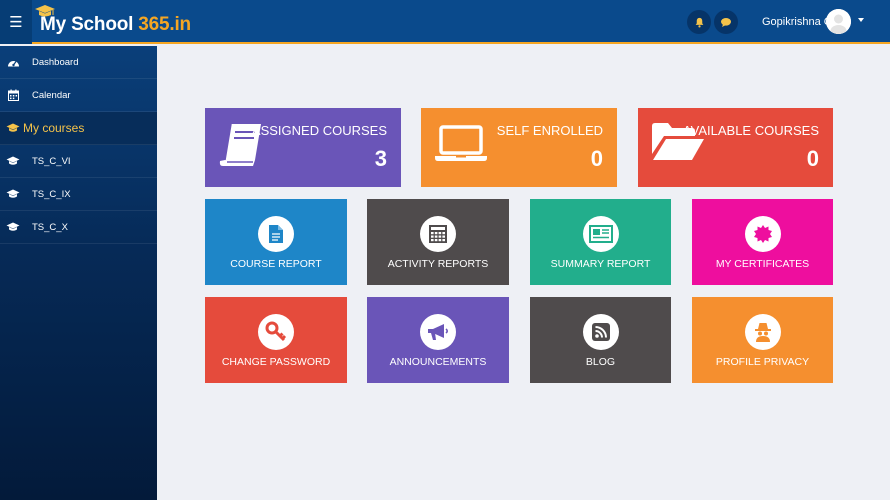  I want to click on bell-icon, so click(699, 22).